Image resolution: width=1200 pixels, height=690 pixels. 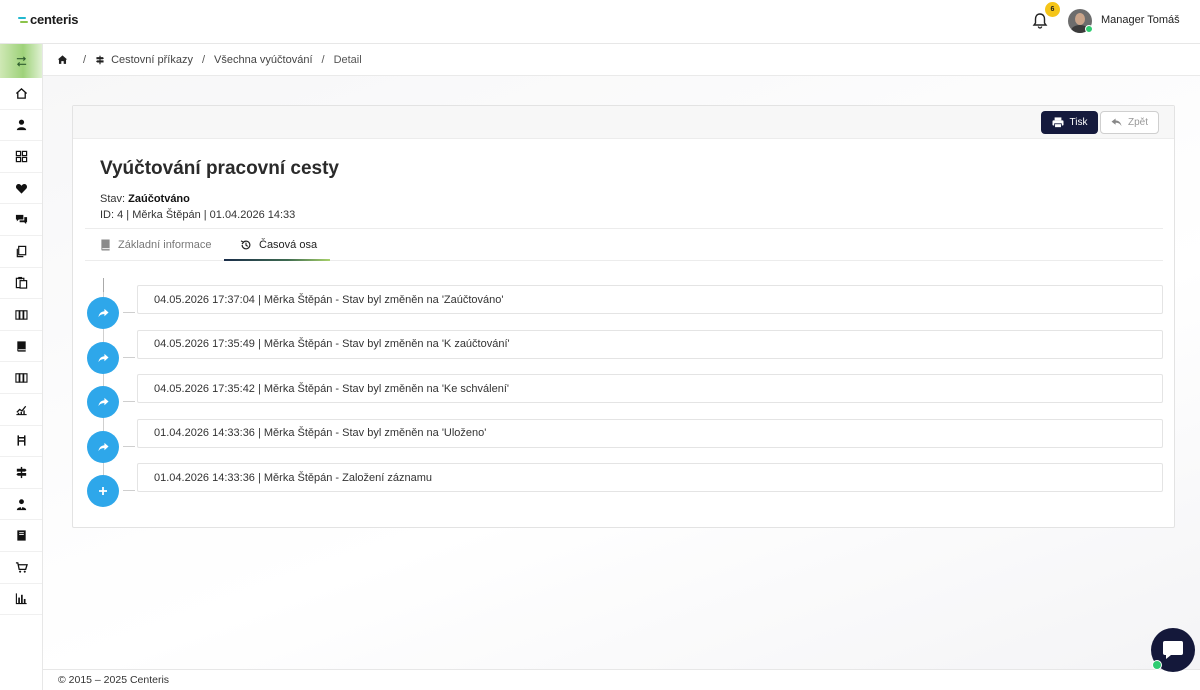 I want to click on tab-label: Časová osa, so click(x=288, y=245).